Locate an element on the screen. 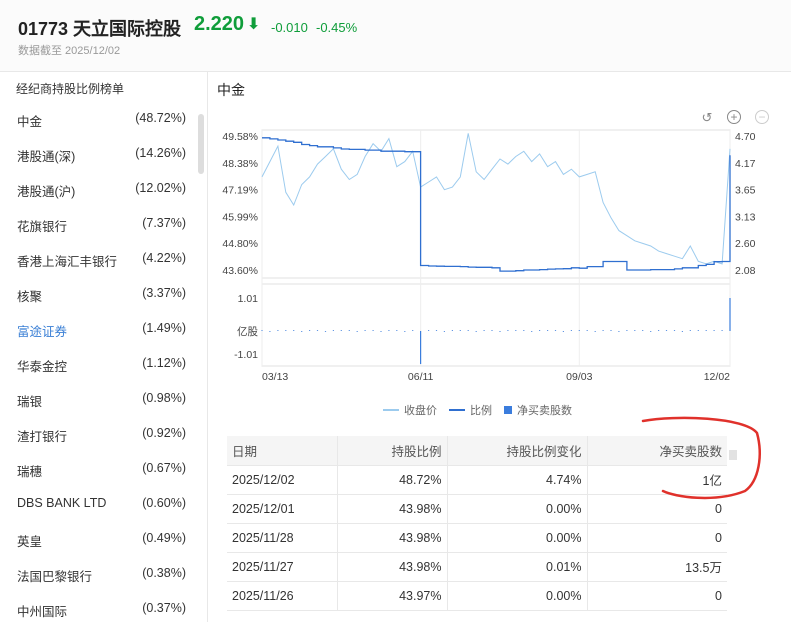 The width and height of the screenshot is (791, 622). cell-net-trade: 1亿 is located at coordinates (656, 480).